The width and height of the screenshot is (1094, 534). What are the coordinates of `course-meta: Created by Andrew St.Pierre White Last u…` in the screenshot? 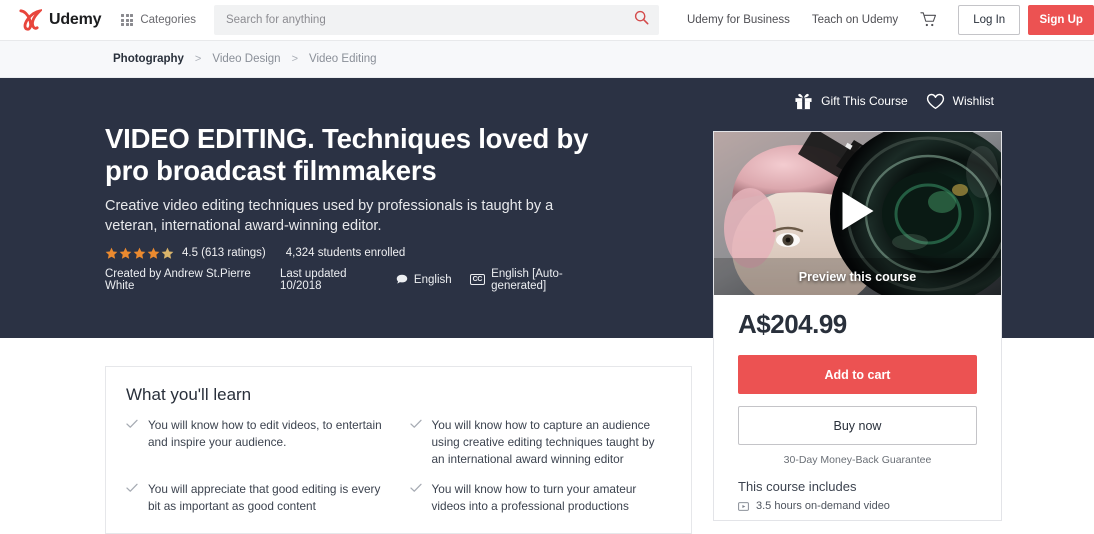 It's located at (352, 280).